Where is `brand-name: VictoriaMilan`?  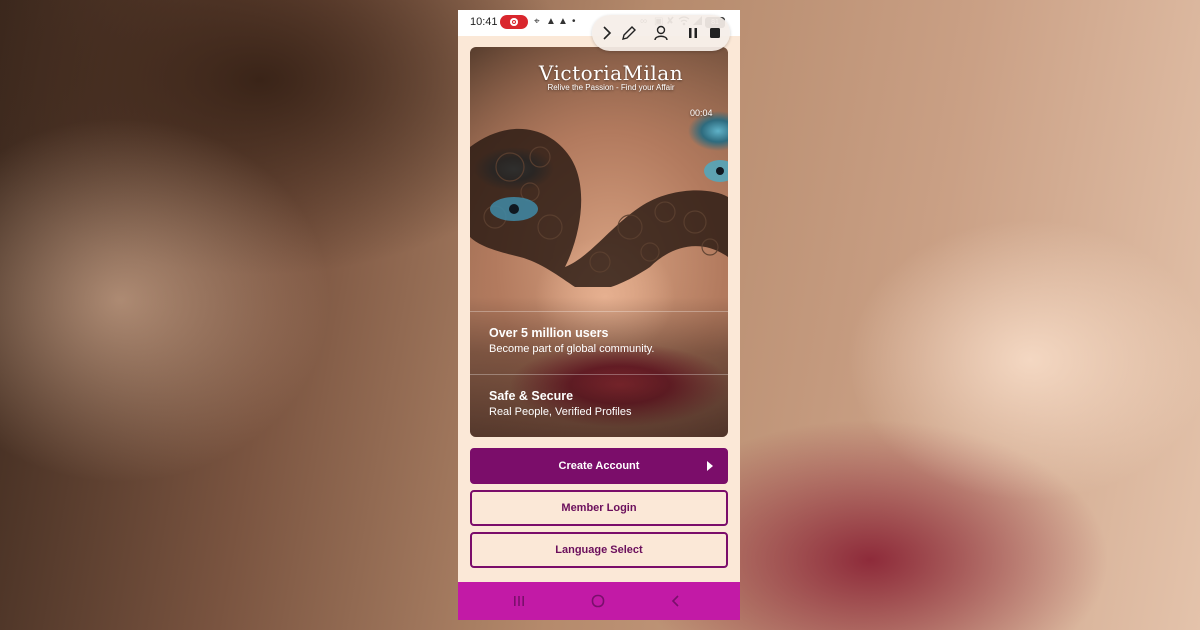
brand-name: VictoriaMilan is located at coordinates (611, 73).